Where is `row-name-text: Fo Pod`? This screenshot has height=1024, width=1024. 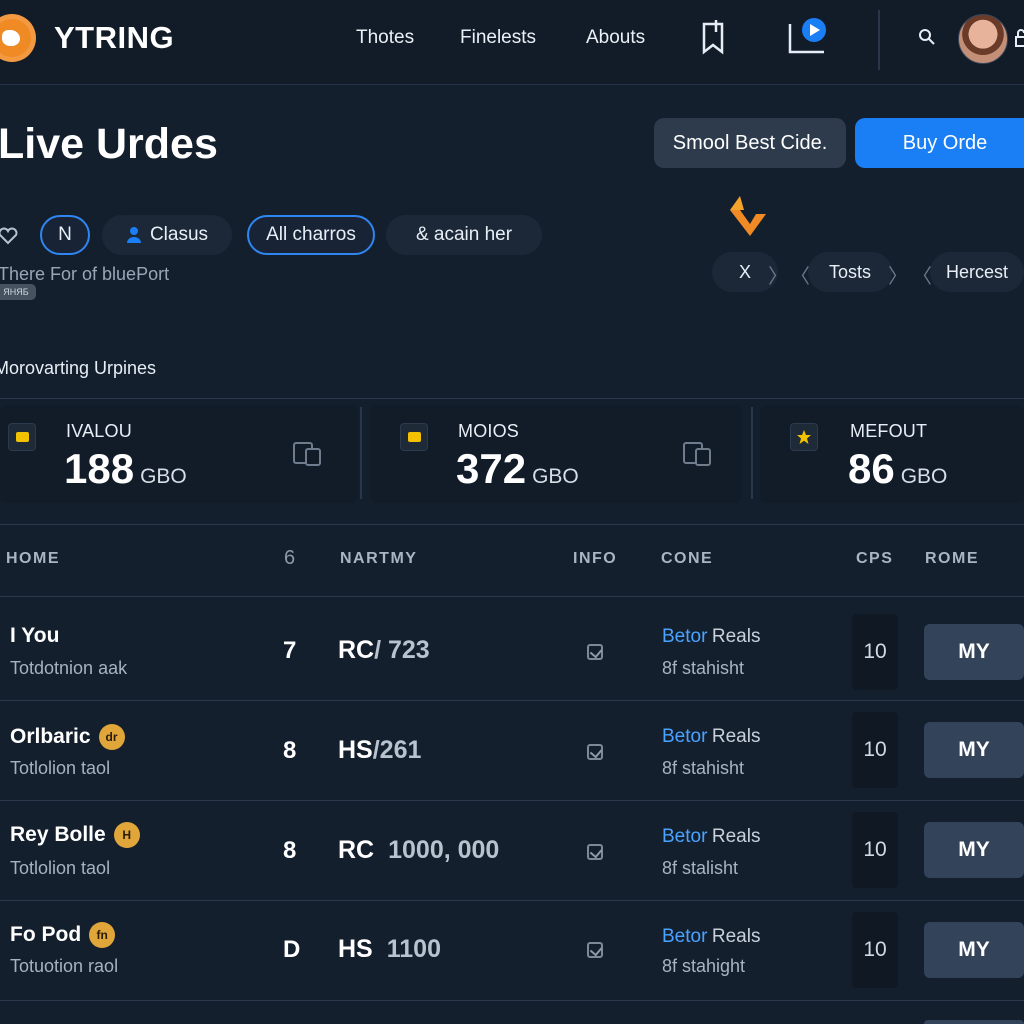 row-name-text: Fo Pod is located at coordinates (46, 934).